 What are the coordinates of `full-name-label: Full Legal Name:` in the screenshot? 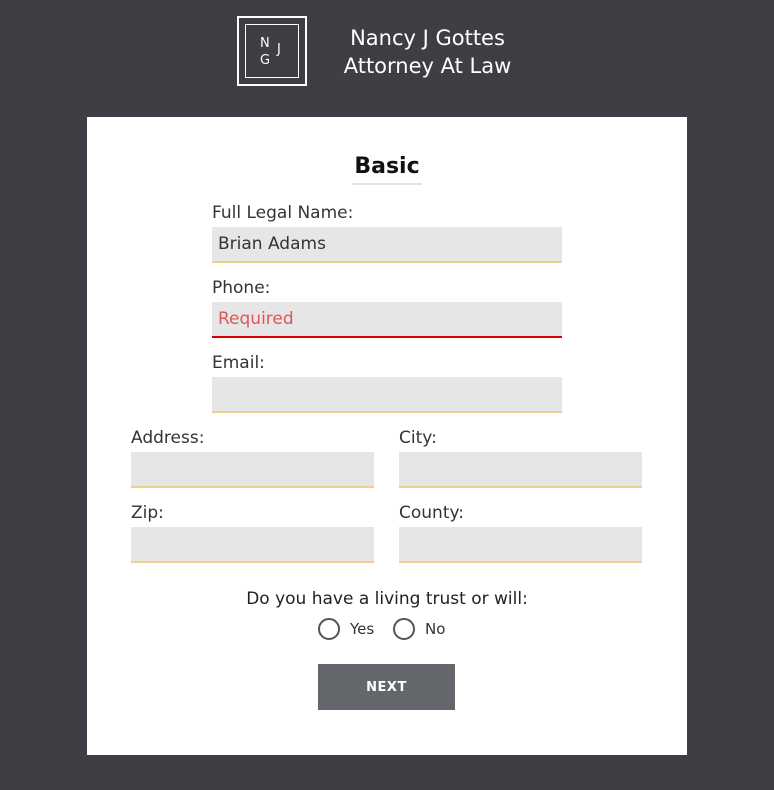 It's located at (283, 213).